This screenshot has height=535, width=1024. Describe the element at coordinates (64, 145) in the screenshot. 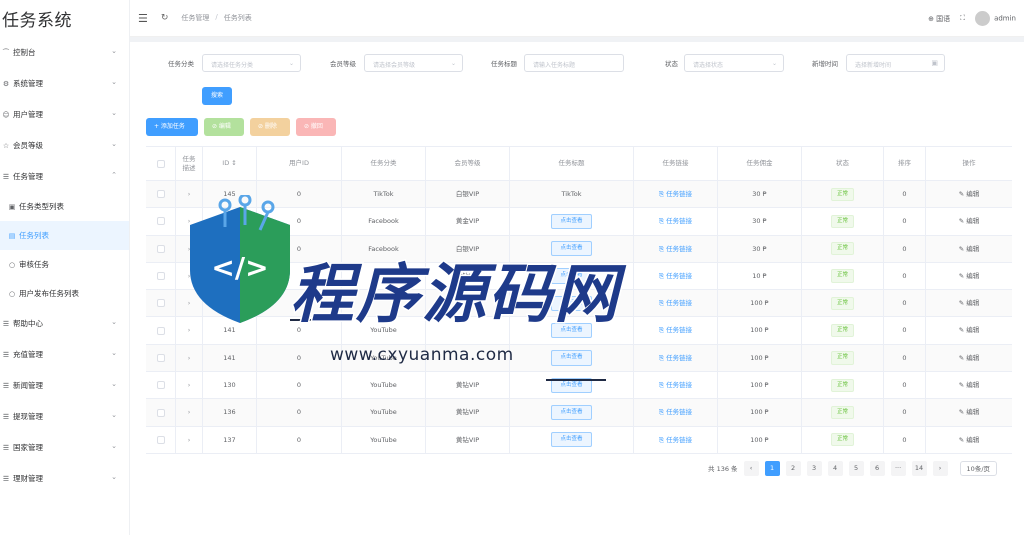

I see `sidebar-item: ☆ 会员等级 ⌄` at that location.